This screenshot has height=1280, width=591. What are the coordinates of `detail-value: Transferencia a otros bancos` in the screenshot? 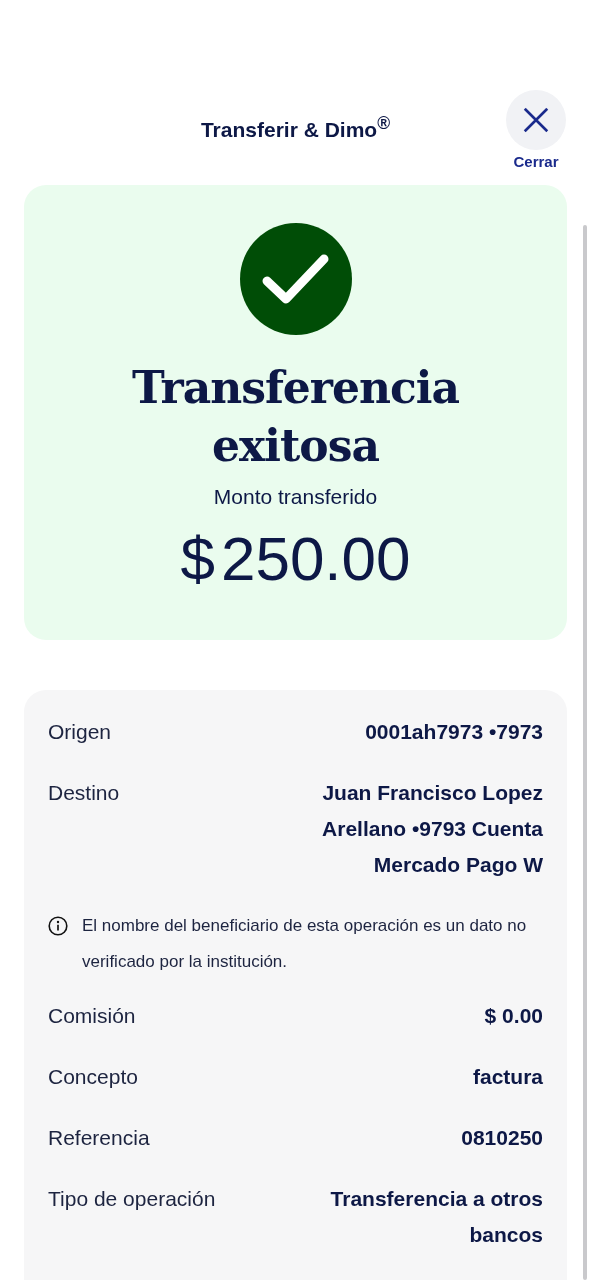 It's located at (436, 1217).